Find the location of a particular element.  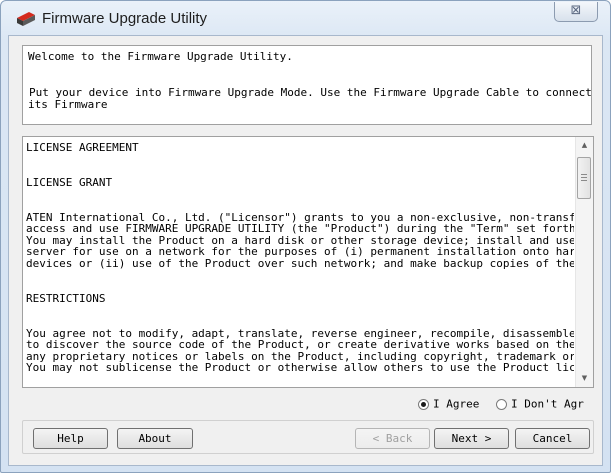

button-bar: Help About < Back Next > Cancel is located at coordinates (308, 437).